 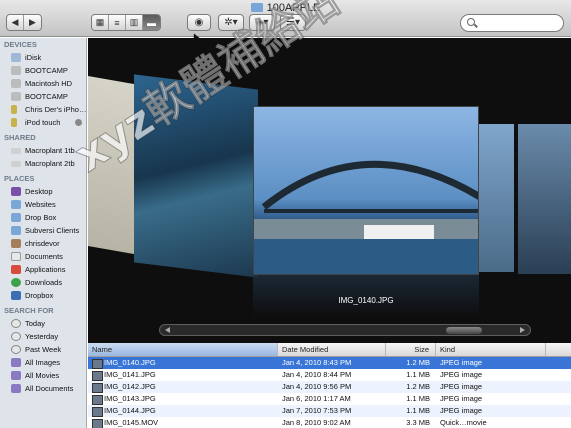 I want to click on icon-view-button: ▦, so click(x=100, y=22).